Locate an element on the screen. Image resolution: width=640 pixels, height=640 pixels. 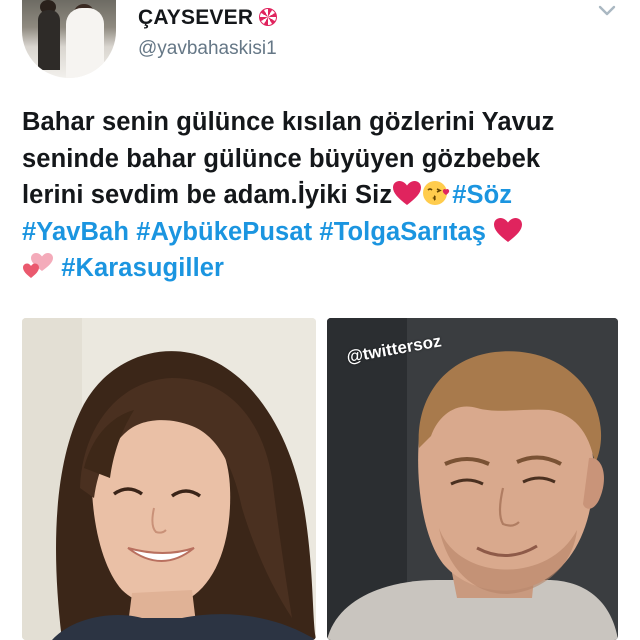
avatar is located at coordinates (69, 39).